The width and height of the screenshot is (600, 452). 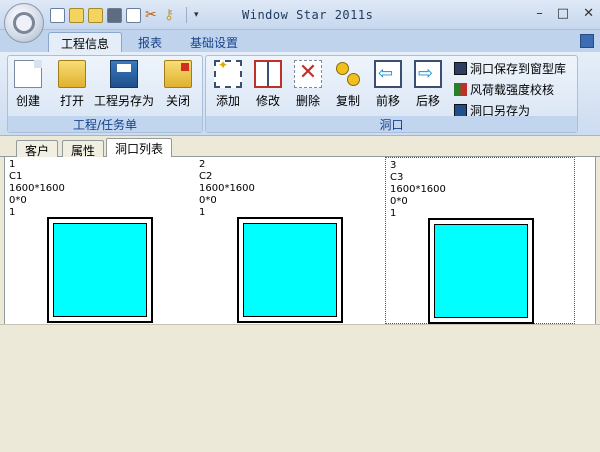 I want to click on tab-opening-list: 洞口列表, so click(x=139, y=147).